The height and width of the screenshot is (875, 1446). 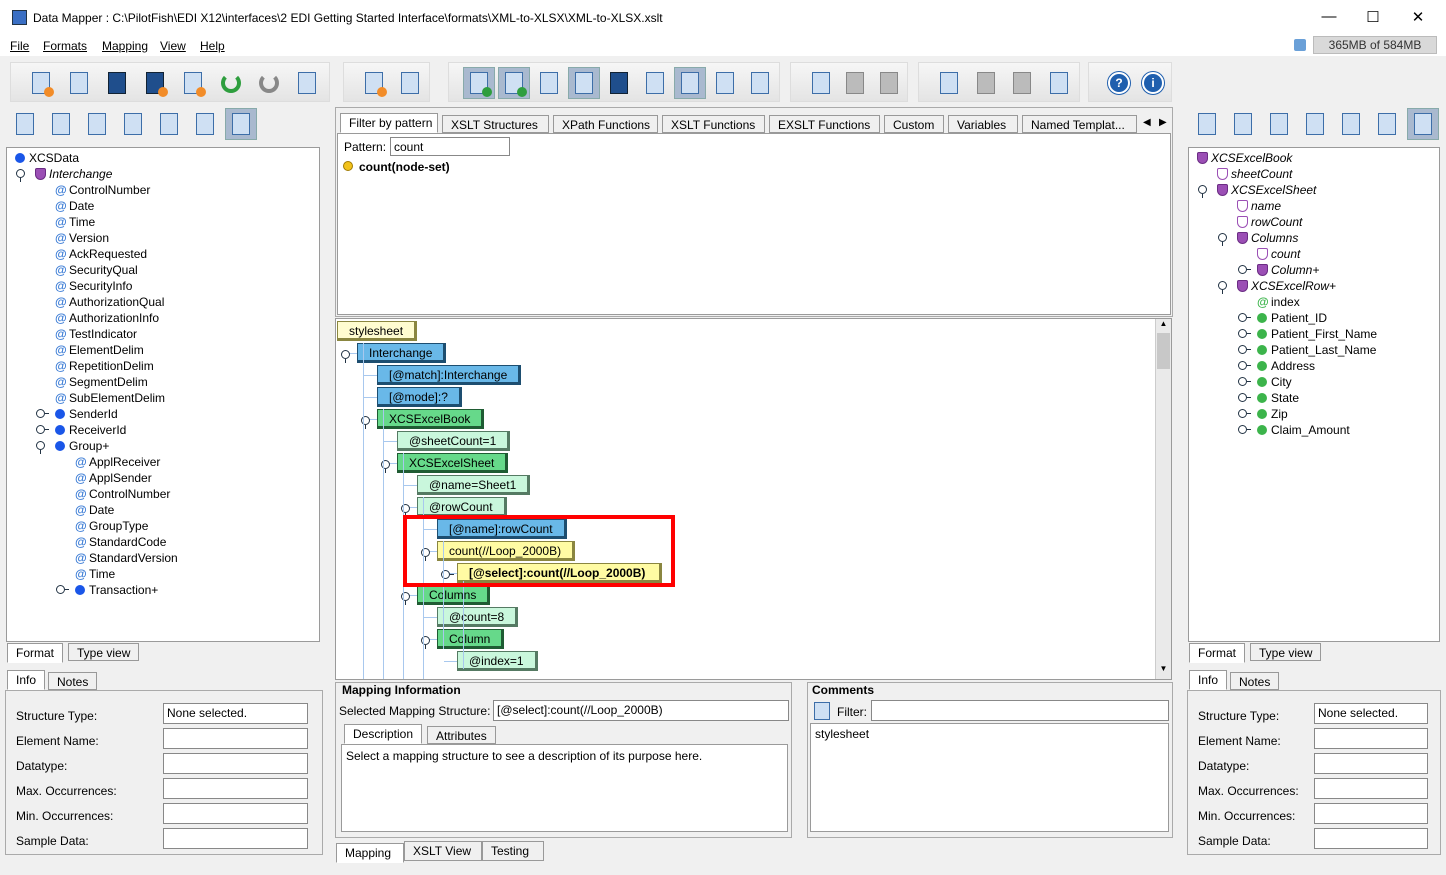 I want to click on toolbar-align-button, so click(x=986, y=83).